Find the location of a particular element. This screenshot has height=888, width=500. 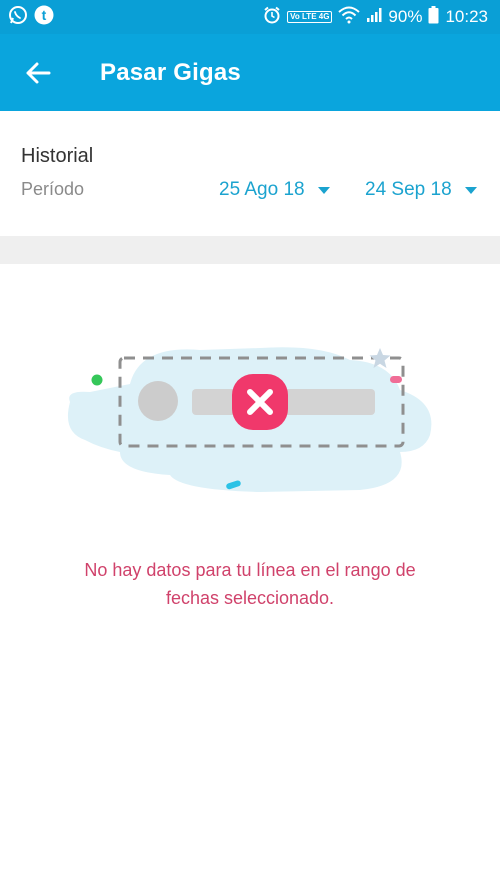

svg-text: t is located at coordinates (44, 15).